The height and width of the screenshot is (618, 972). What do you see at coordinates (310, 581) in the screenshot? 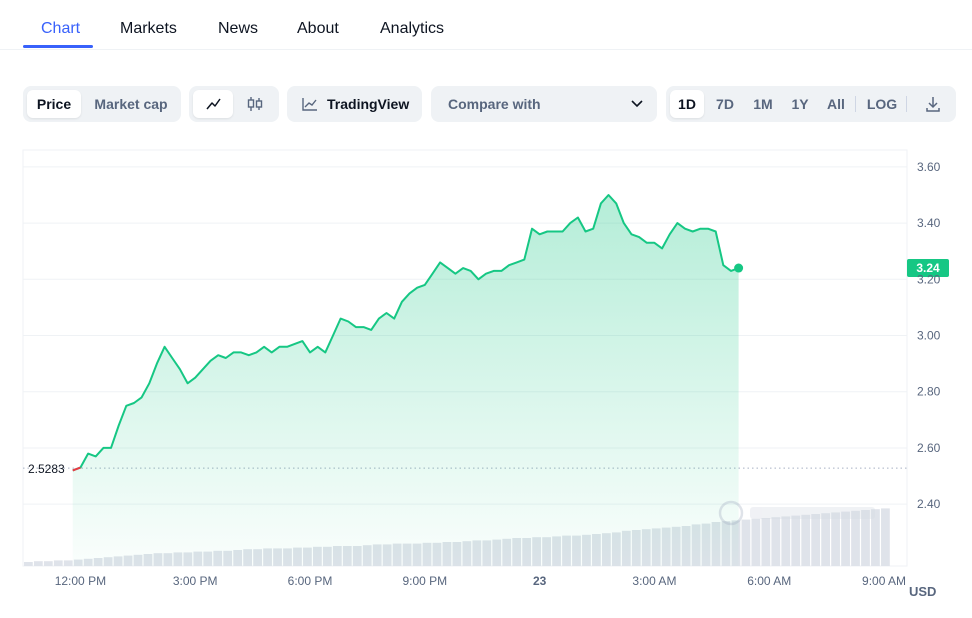
I see `x-tick-label: 6:00 PM` at bounding box center [310, 581].